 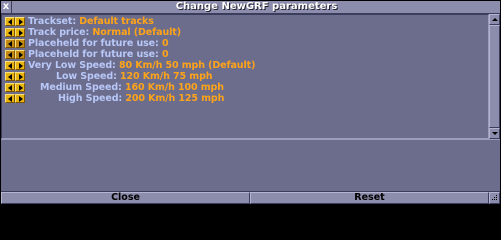 I want to click on scroll-up-button, so click(x=494, y=19).